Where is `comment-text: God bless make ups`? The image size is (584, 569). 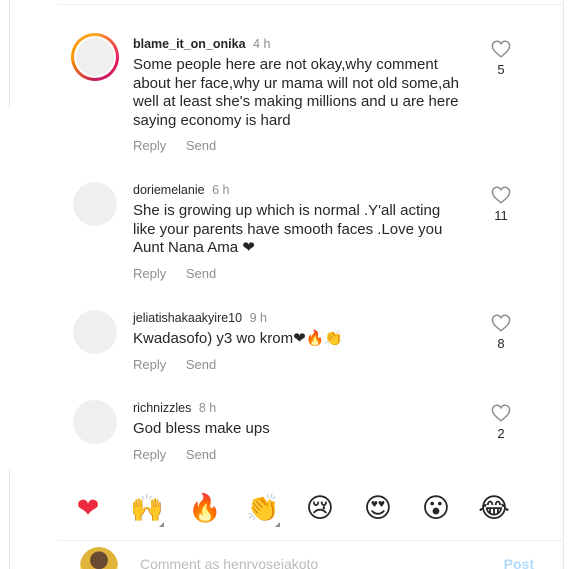 comment-text: God bless make ups is located at coordinates (201, 428).